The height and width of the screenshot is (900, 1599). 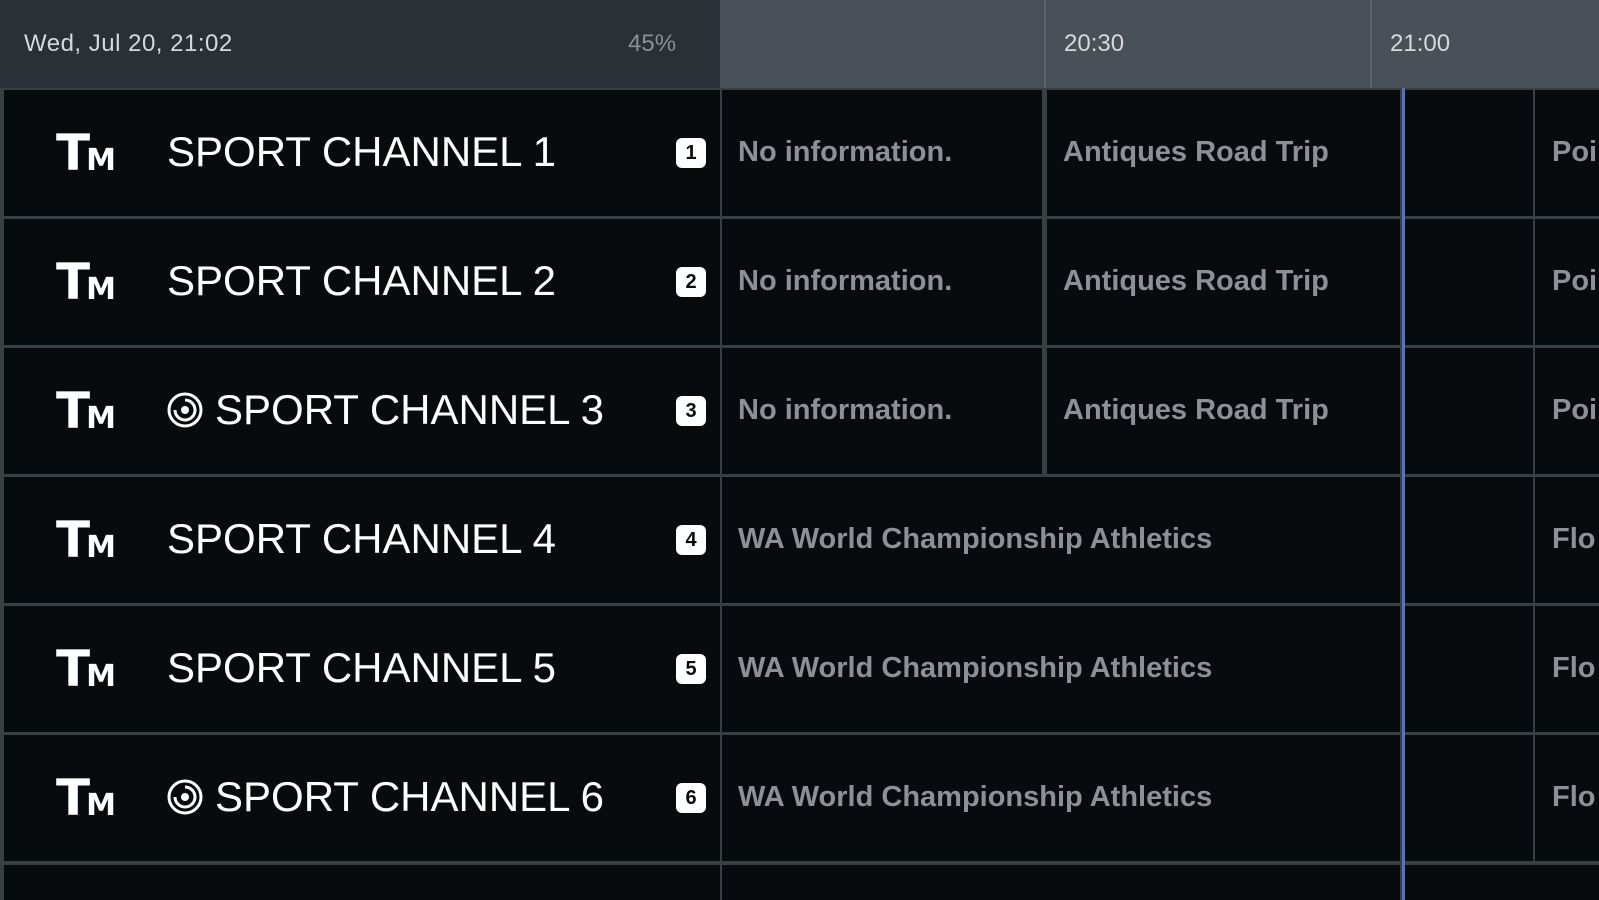 I want to click on channel-number-badge: 3, so click(x=691, y=411).